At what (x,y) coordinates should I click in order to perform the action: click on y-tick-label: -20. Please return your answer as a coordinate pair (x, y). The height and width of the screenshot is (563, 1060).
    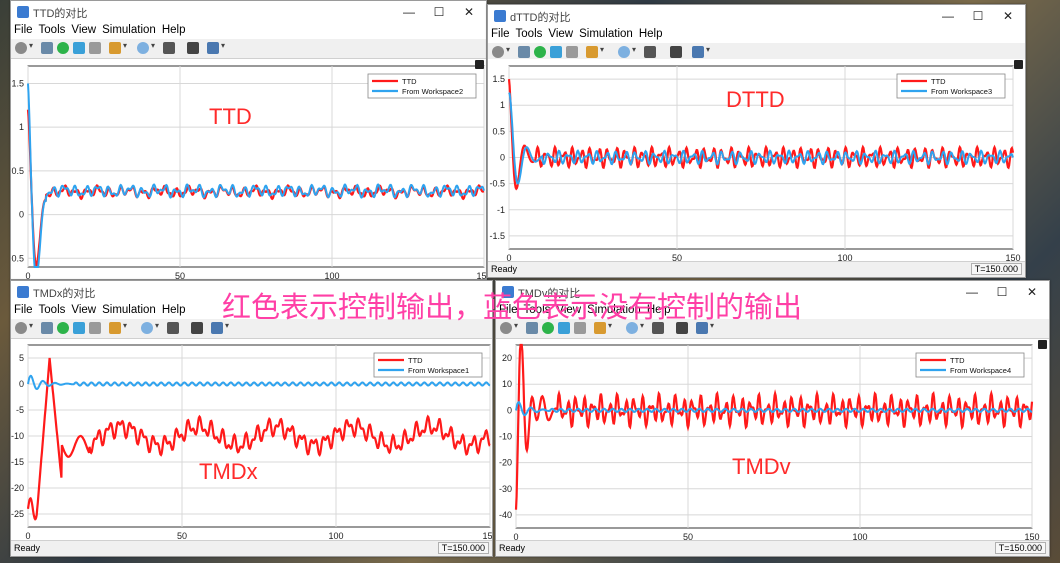
    Looking at the image, I should click on (505, 463).